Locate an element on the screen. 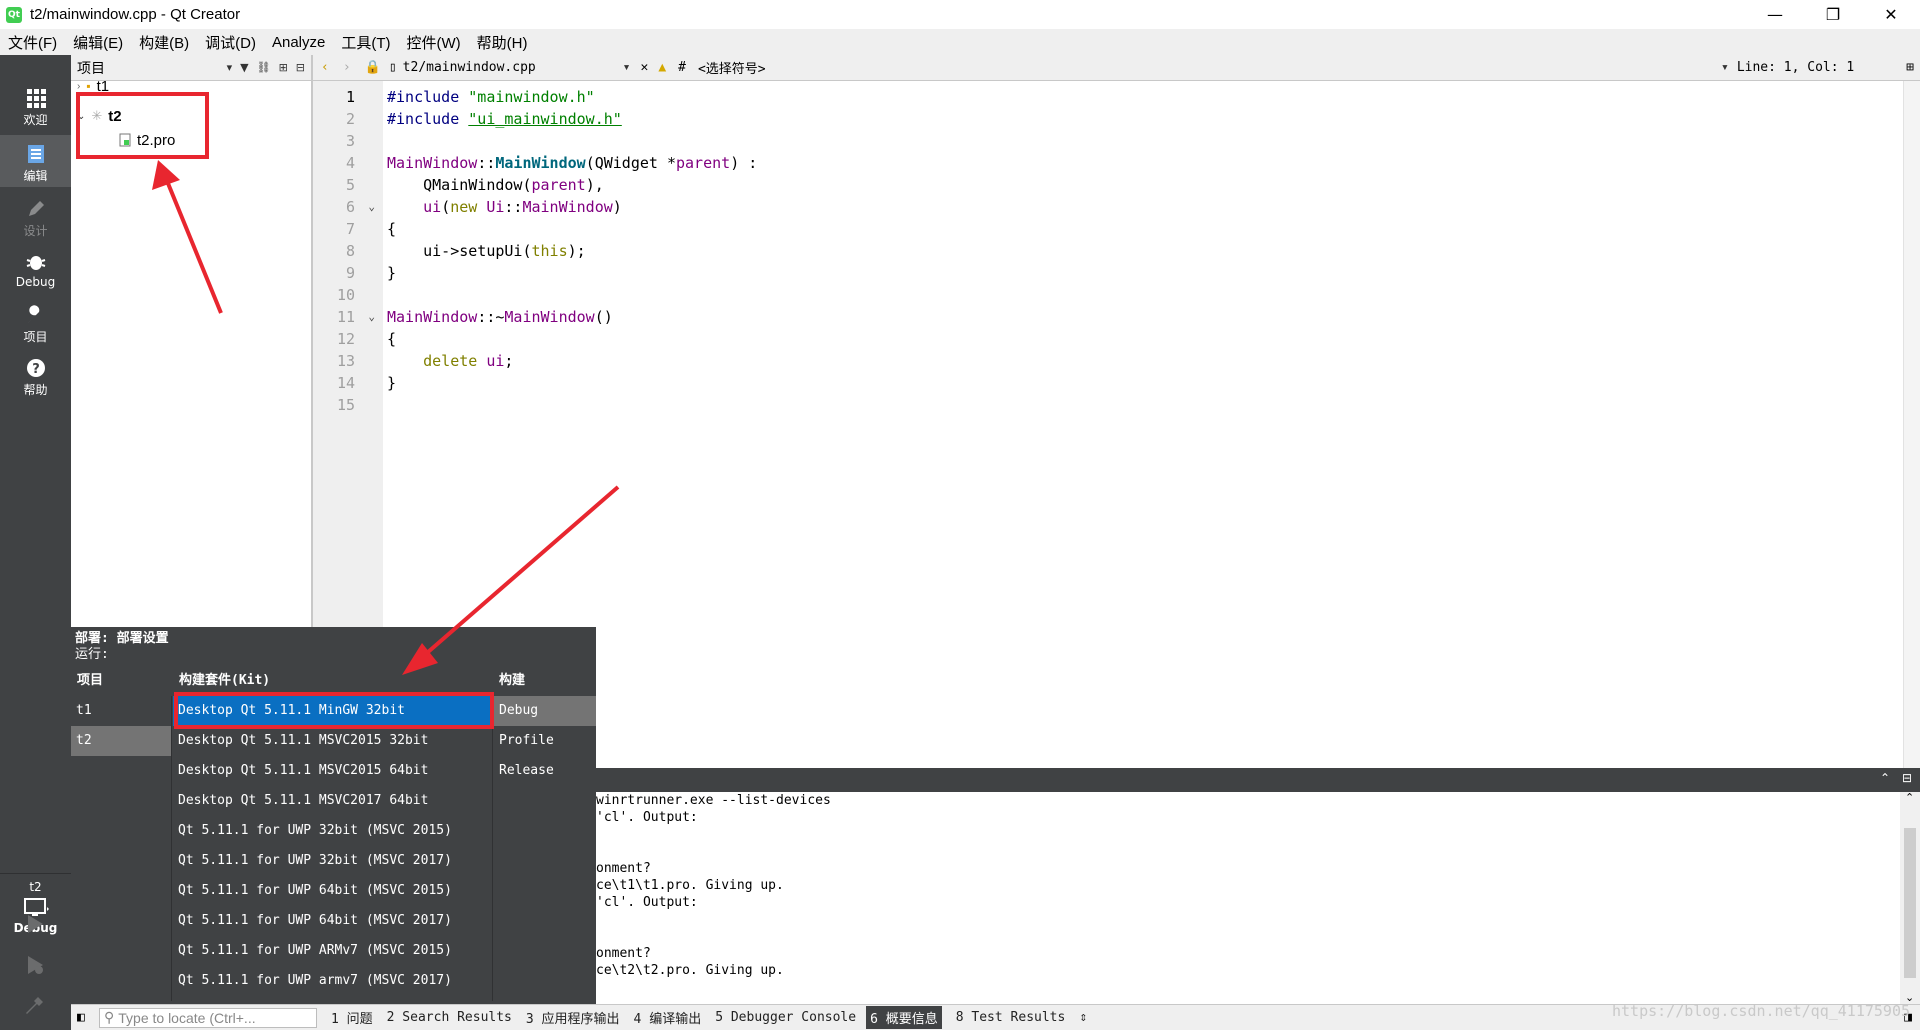 This screenshot has height=1030, width=1920. editor-scrollbar is located at coordinates (1911, 424).